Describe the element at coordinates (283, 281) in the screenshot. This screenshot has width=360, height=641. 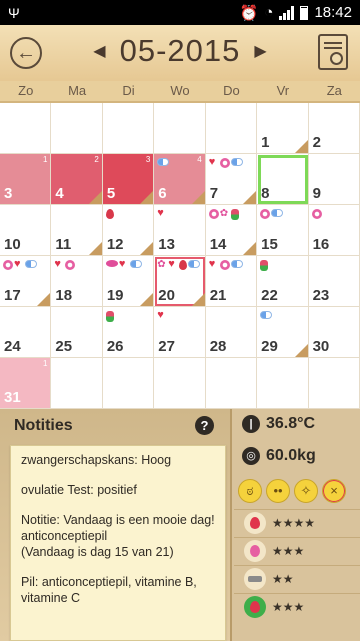
I see `day-cell: 22` at that location.